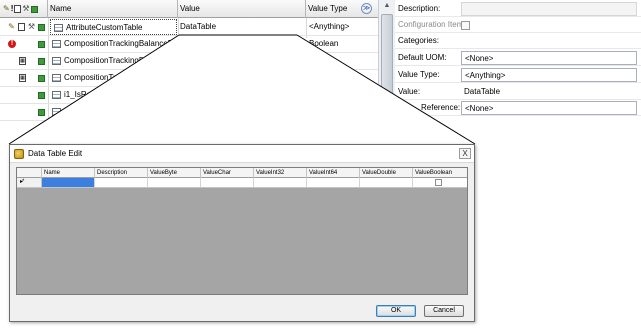  I want to click on table-row: ▦ CompositionTrackingDe, so click(189, 61).